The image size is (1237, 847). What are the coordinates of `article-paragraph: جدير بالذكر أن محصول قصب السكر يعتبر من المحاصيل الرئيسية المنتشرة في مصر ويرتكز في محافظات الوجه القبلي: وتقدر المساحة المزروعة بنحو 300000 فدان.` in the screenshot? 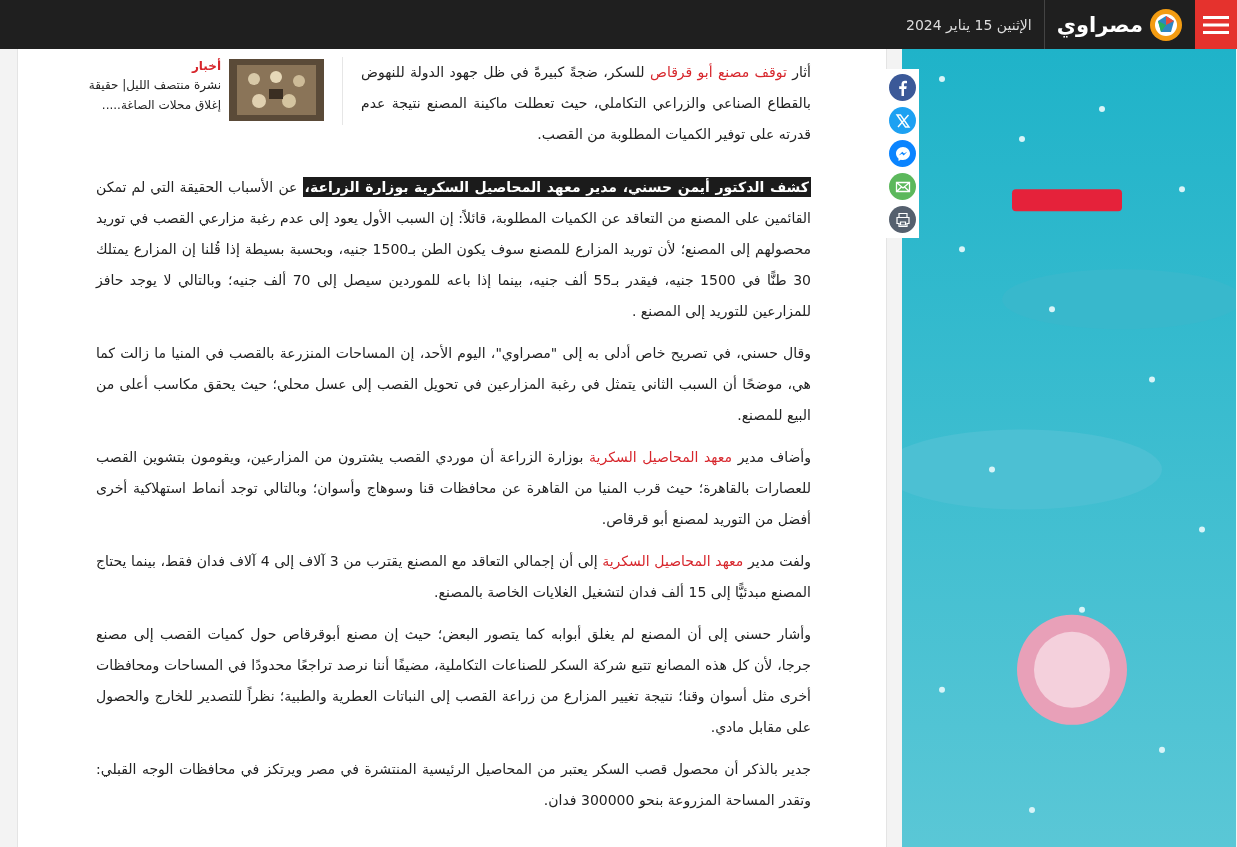 It's located at (453, 785).